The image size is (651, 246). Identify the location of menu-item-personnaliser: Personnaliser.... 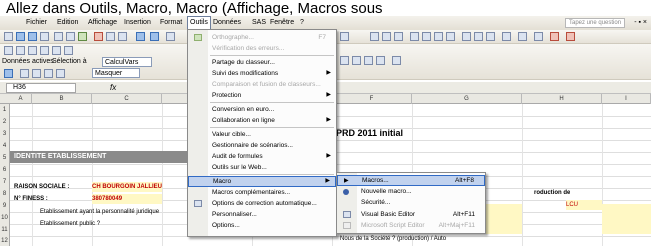
(262, 214).